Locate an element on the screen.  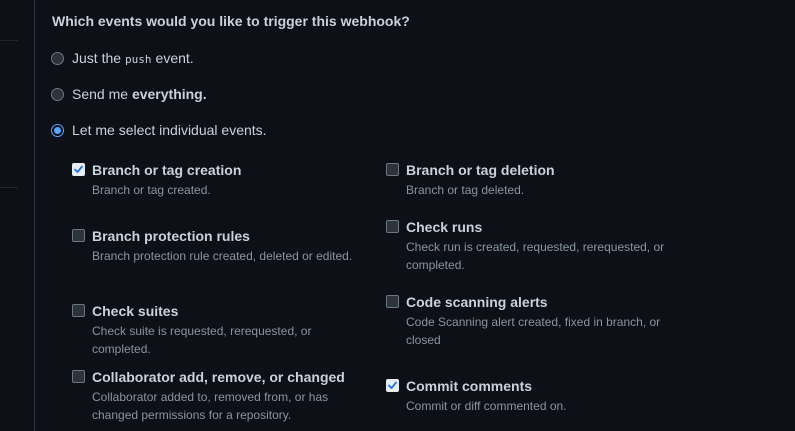
event-label: Branch or tag deletion is located at coordinates (480, 170).